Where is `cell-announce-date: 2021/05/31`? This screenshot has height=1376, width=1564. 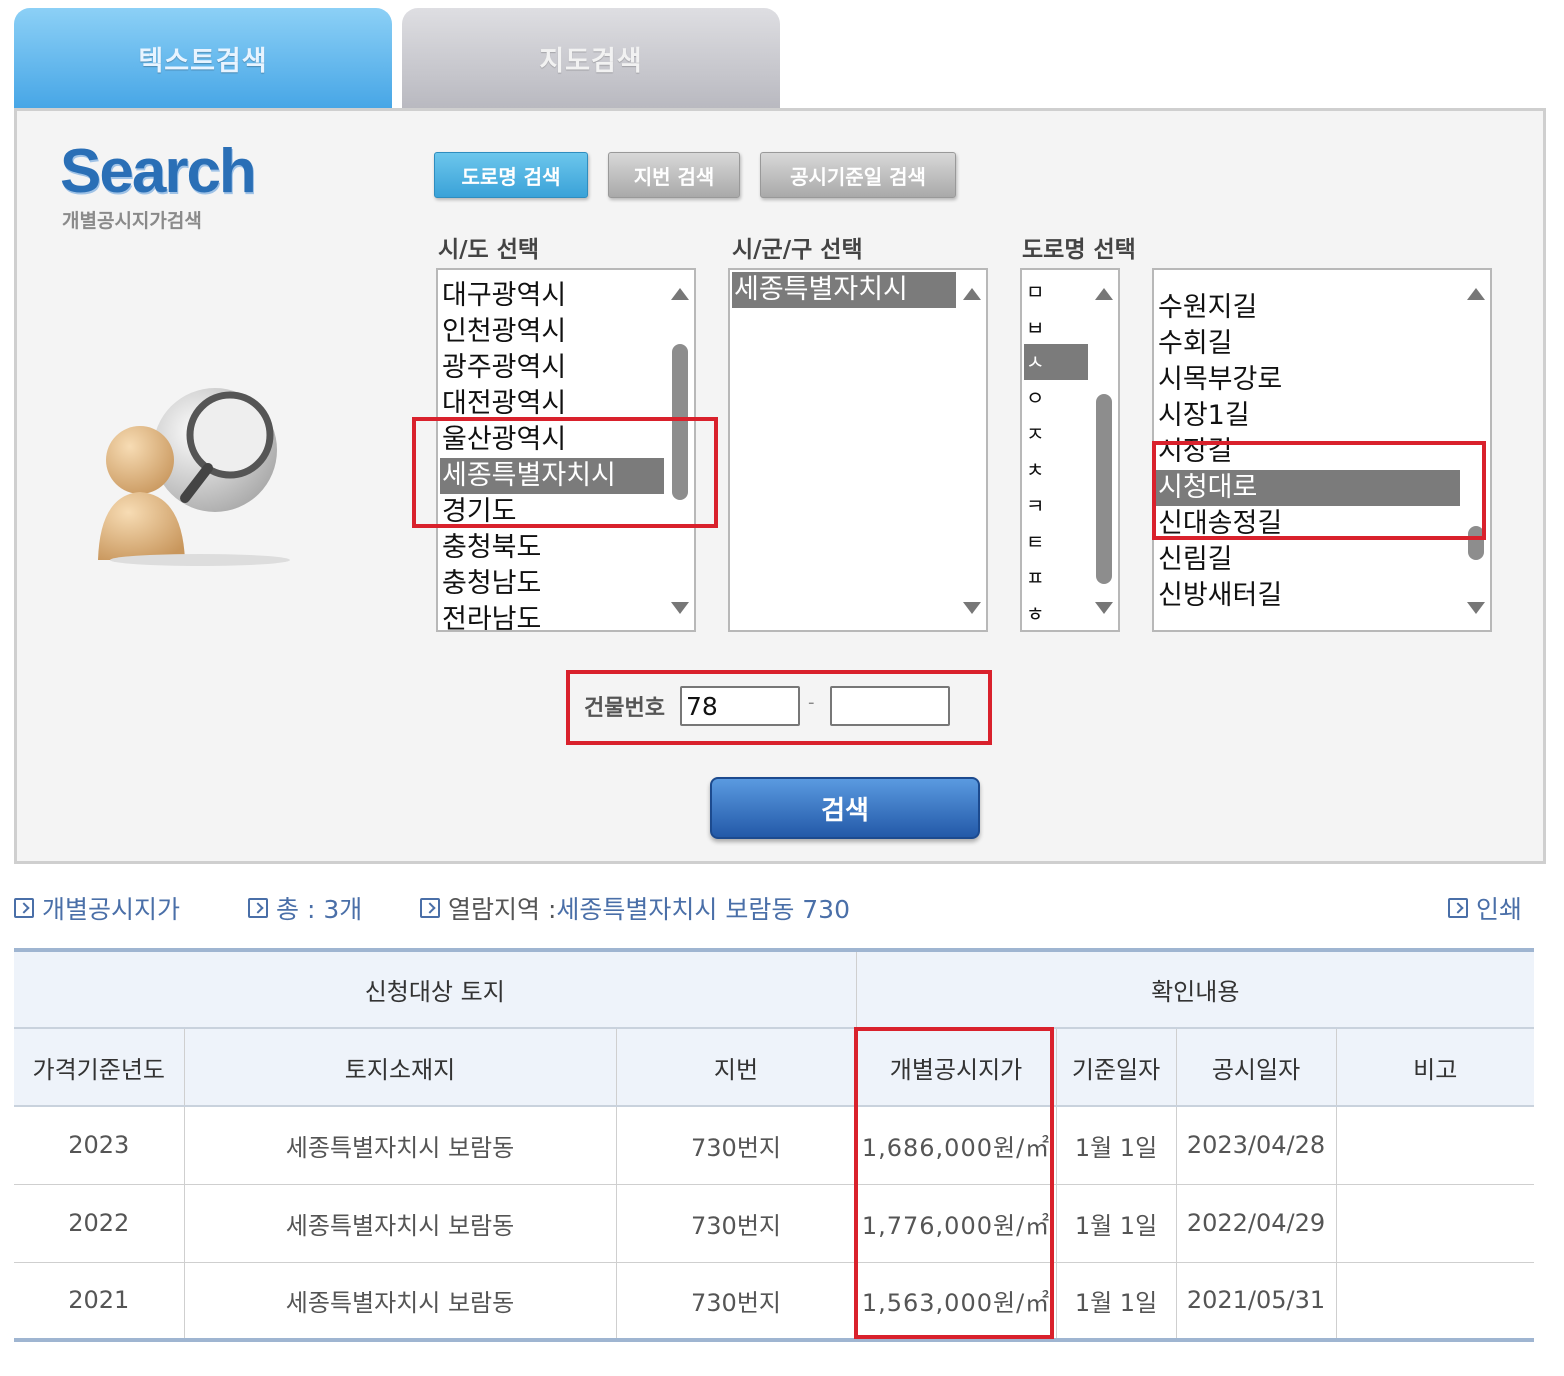 cell-announce-date: 2021/05/31 is located at coordinates (1256, 1302).